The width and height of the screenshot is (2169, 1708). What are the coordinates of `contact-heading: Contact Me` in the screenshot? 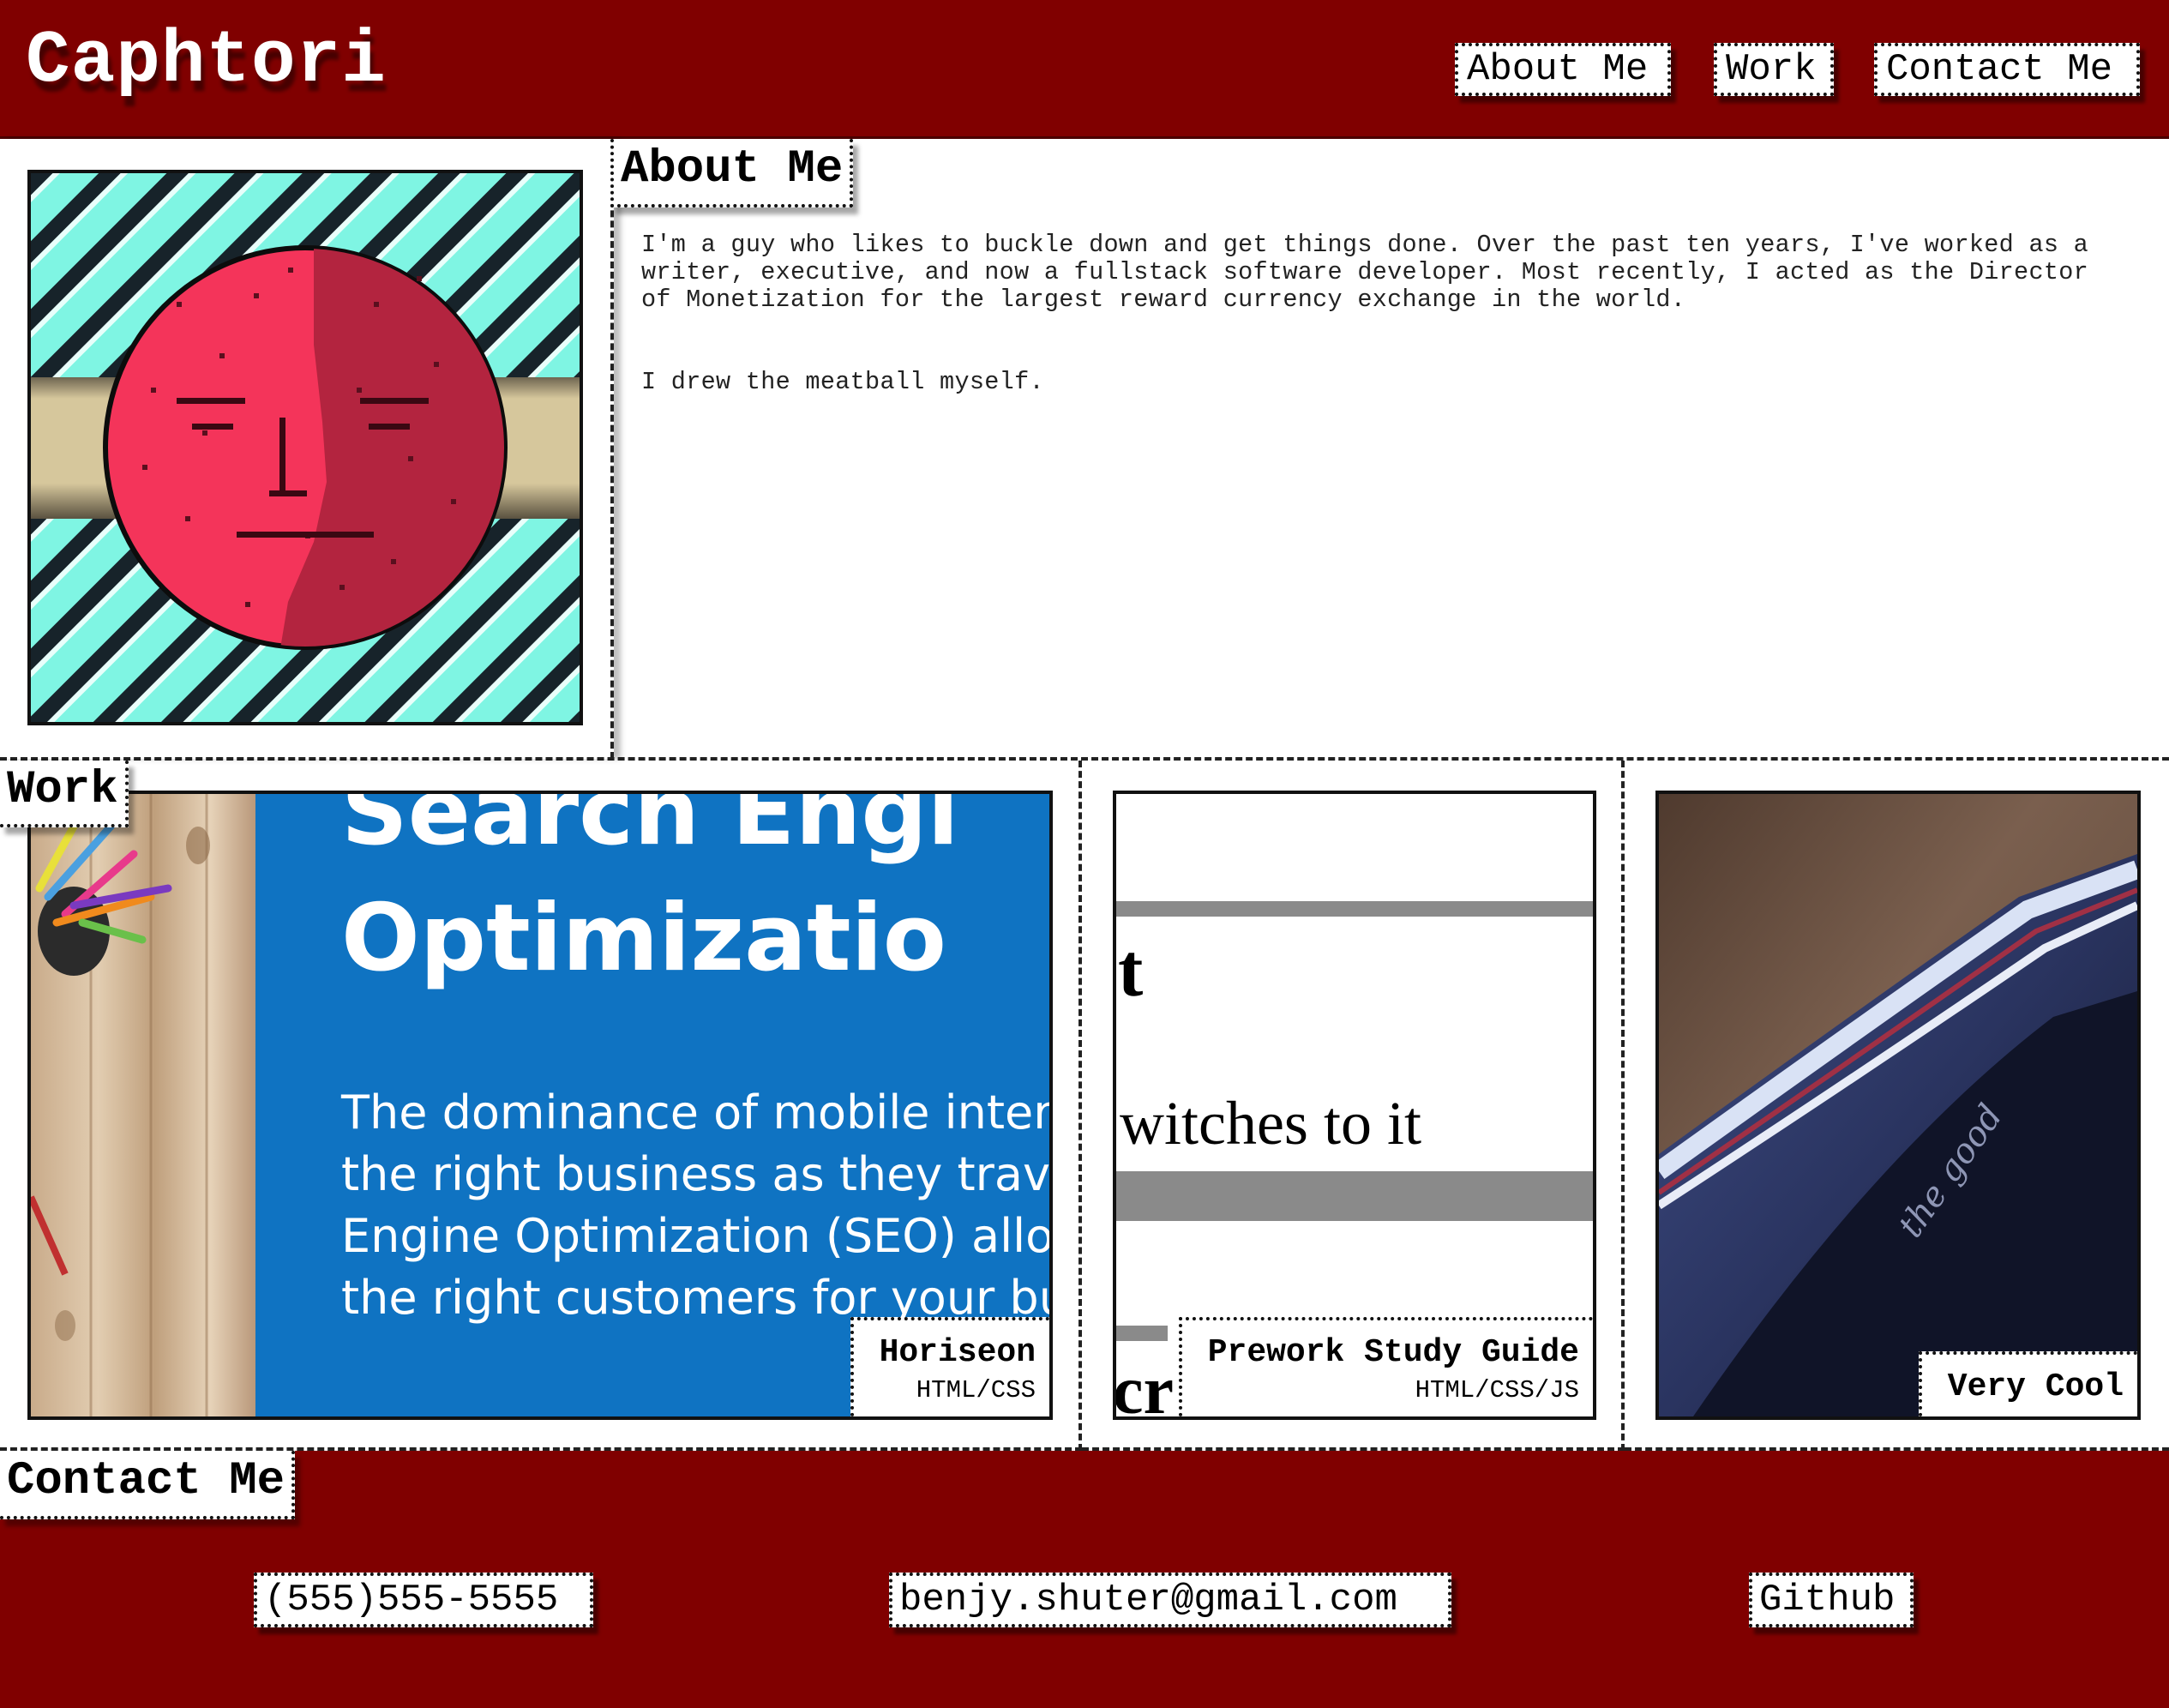 It's located at (148, 1485).